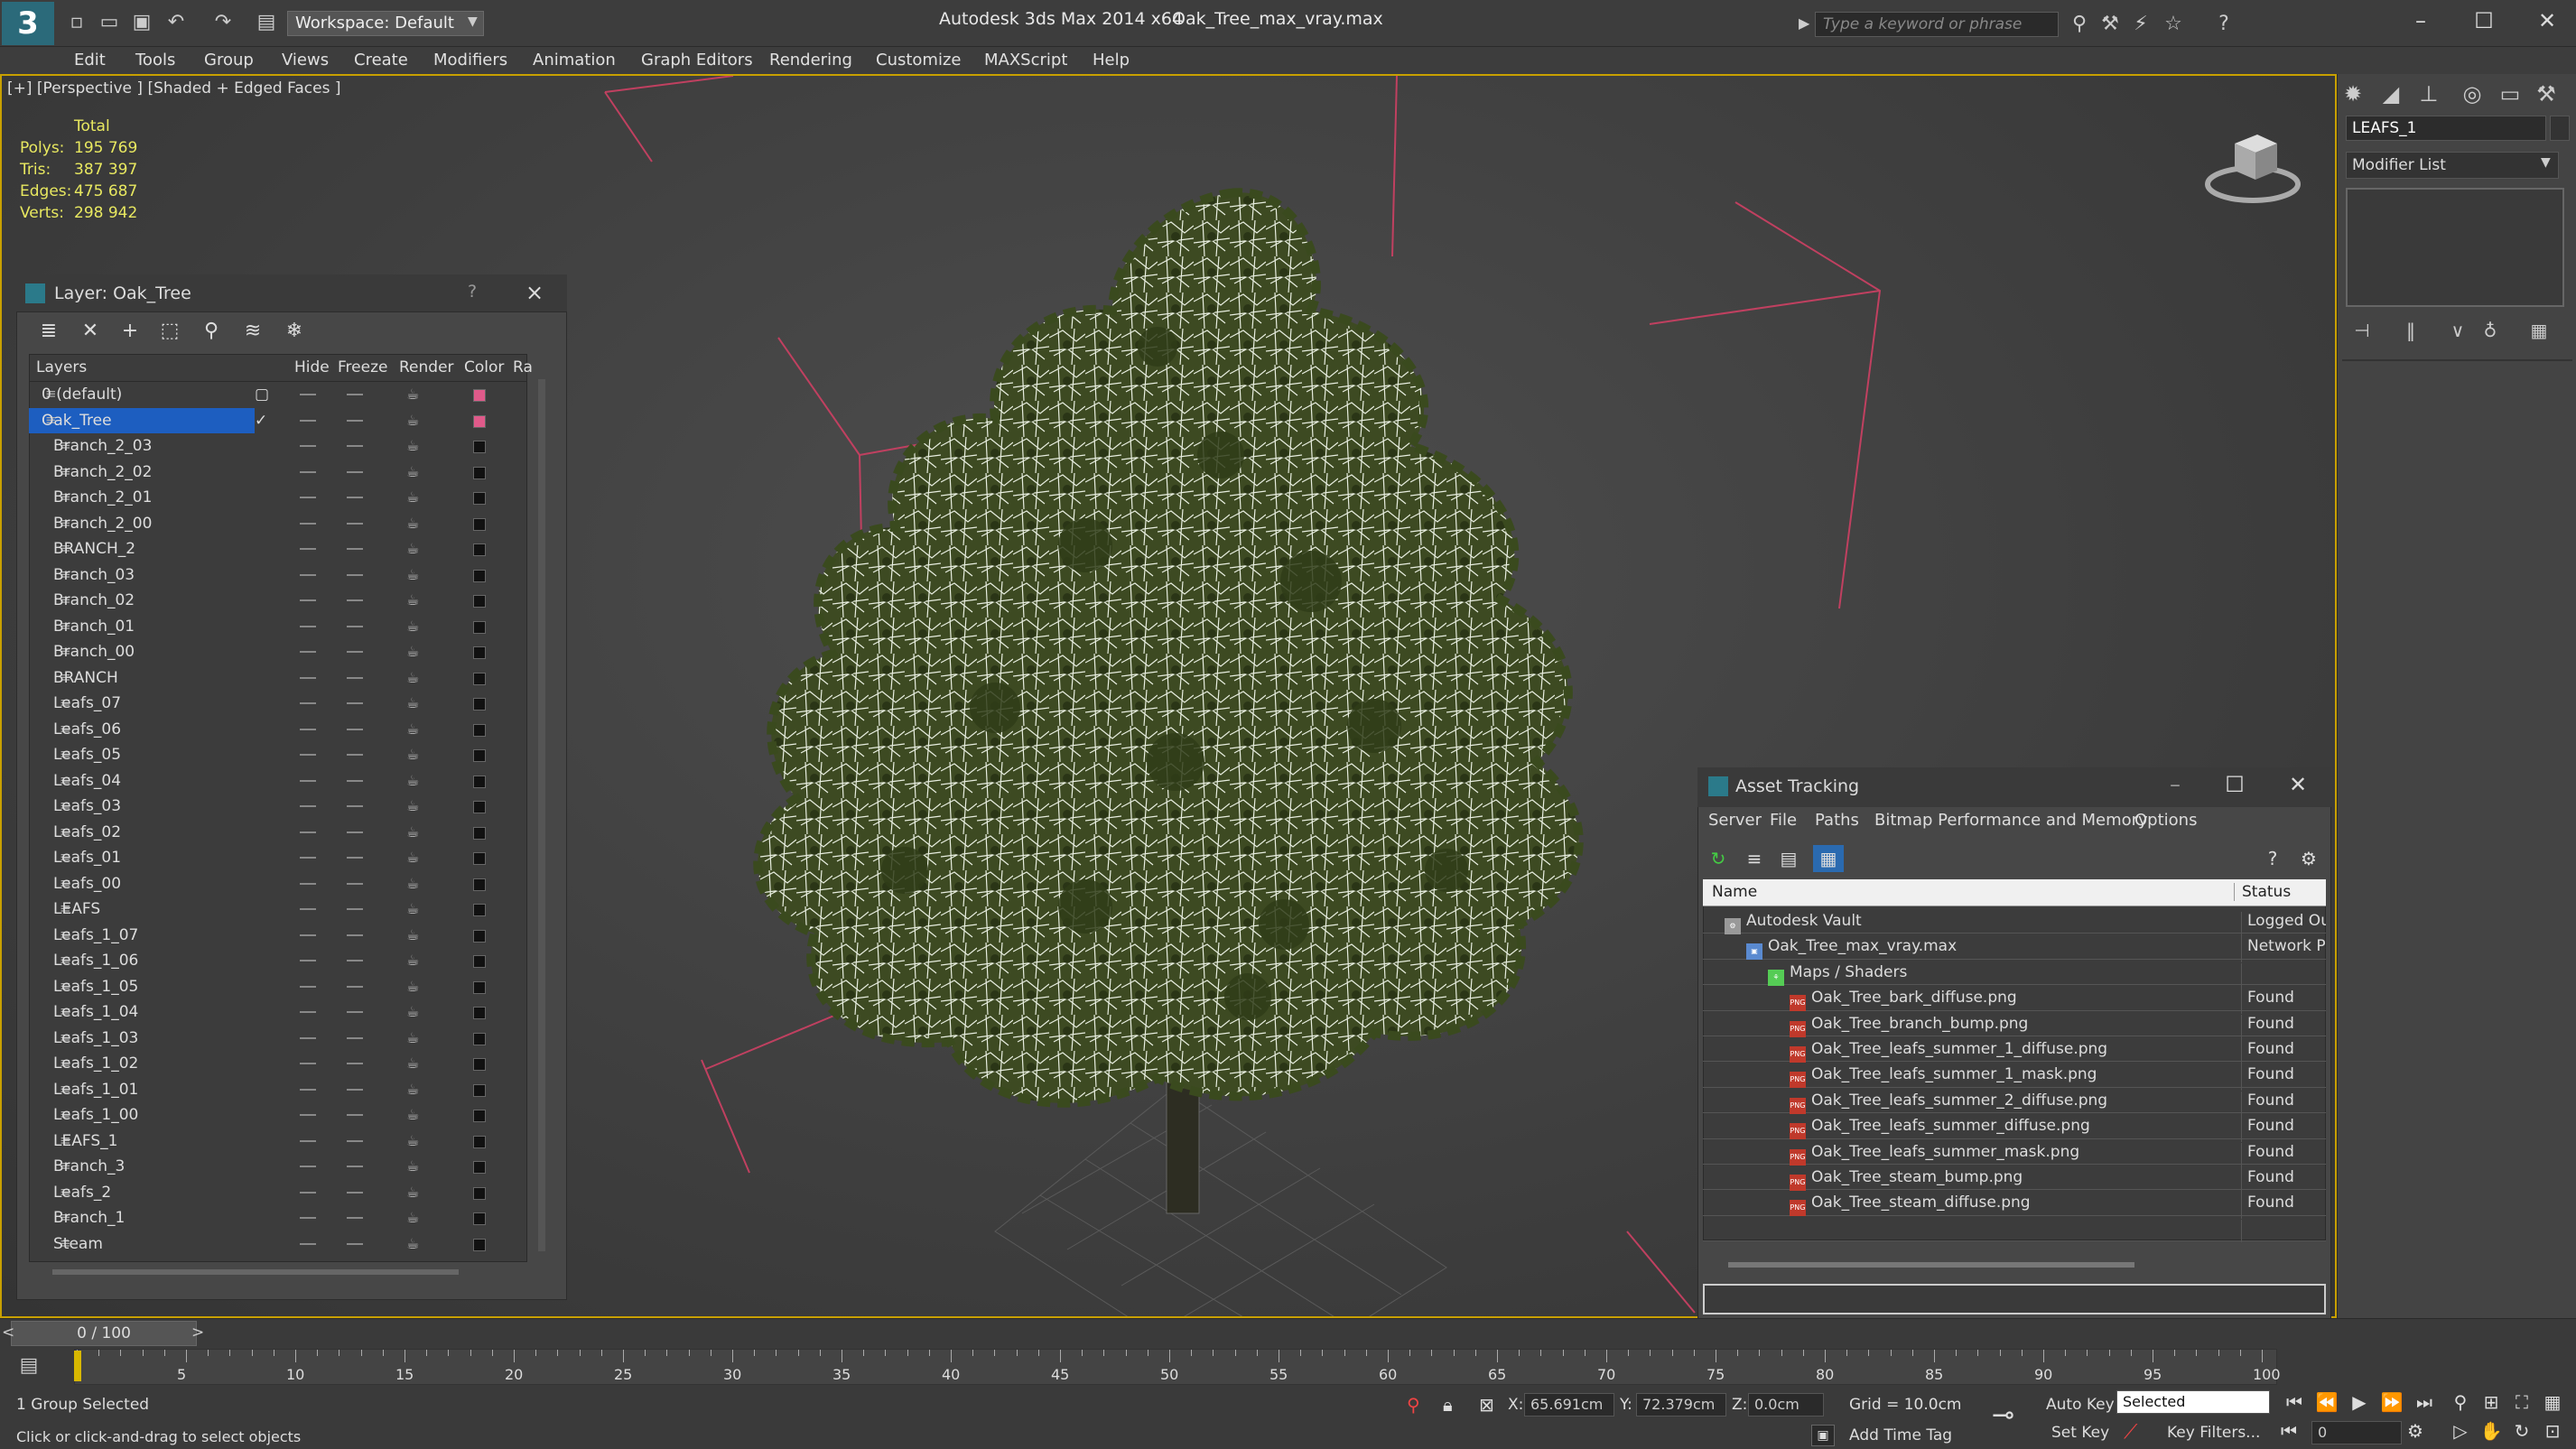  I want to click on menu-help: Help, so click(1111, 60).